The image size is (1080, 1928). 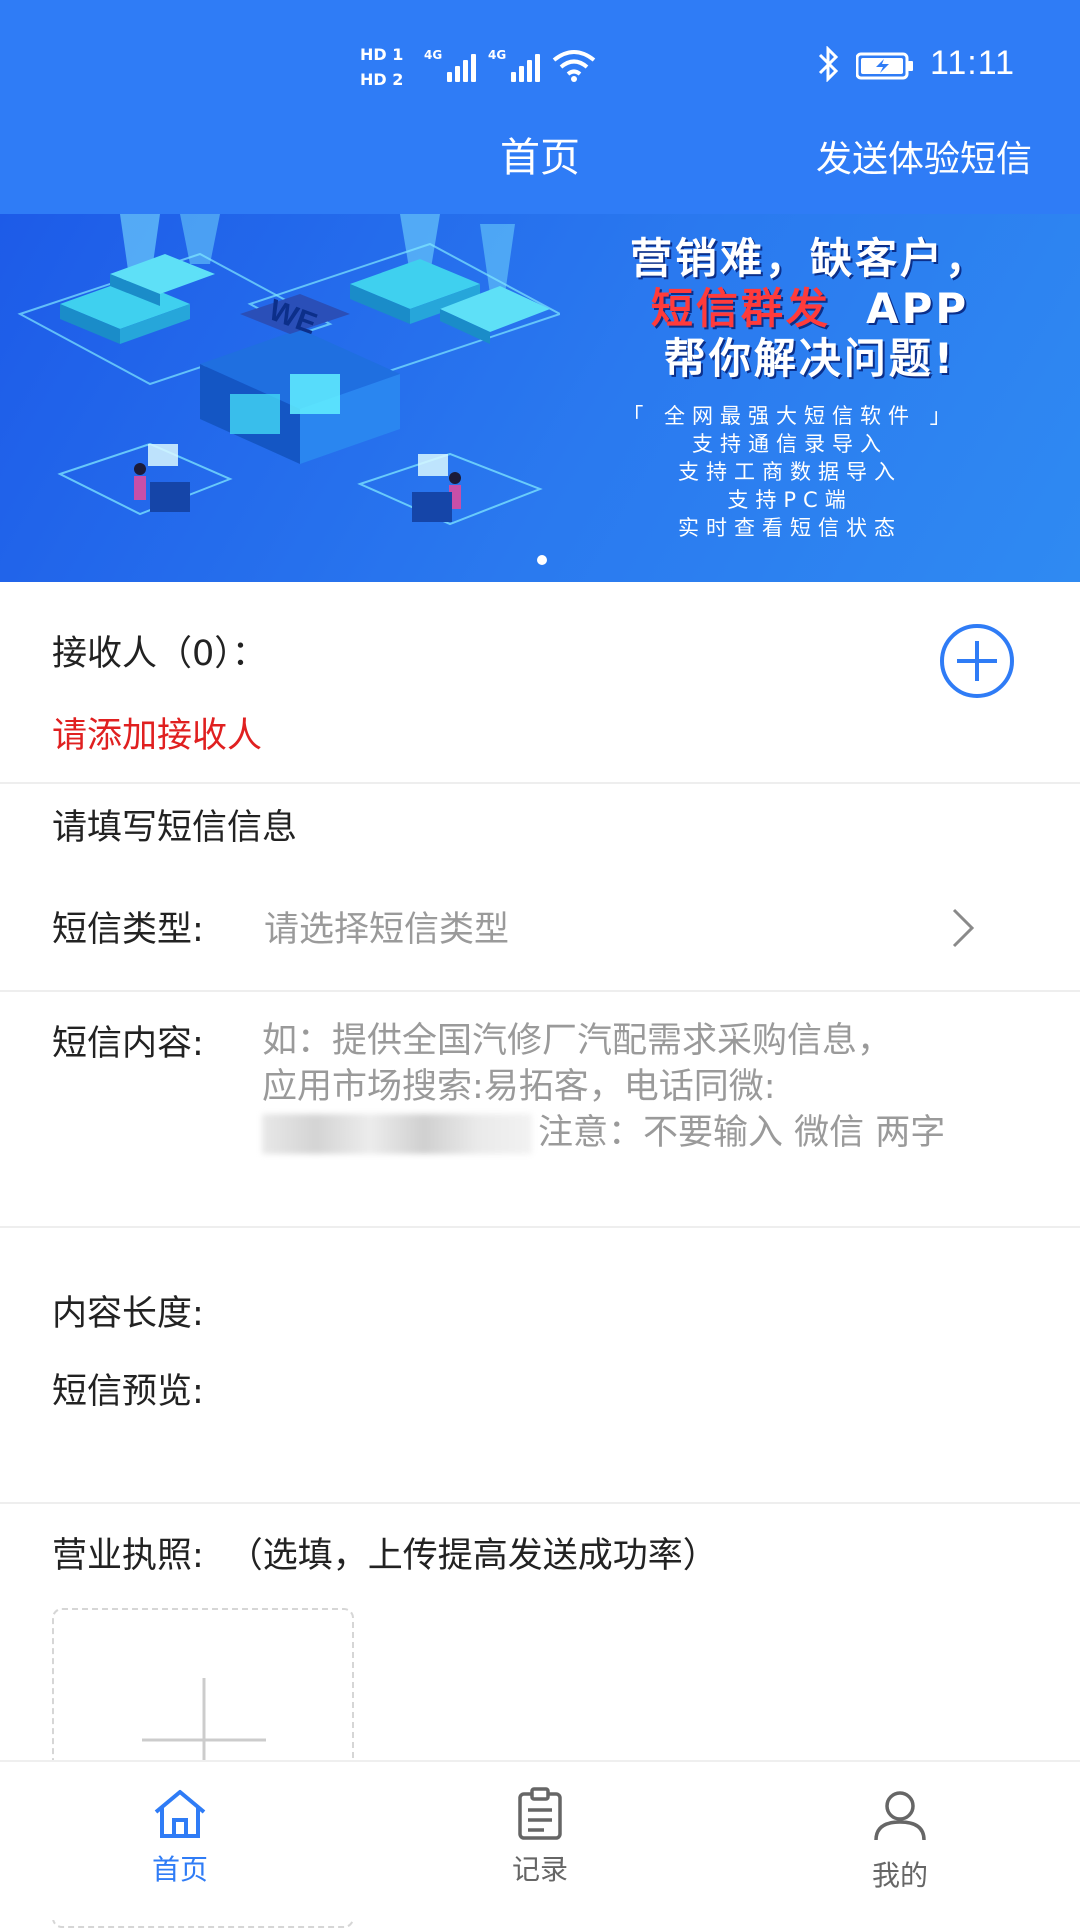 What do you see at coordinates (809, 258) in the screenshot?
I see `banner-headline-line1: 营销难，缺客户，` at bounding box center [809, 258].